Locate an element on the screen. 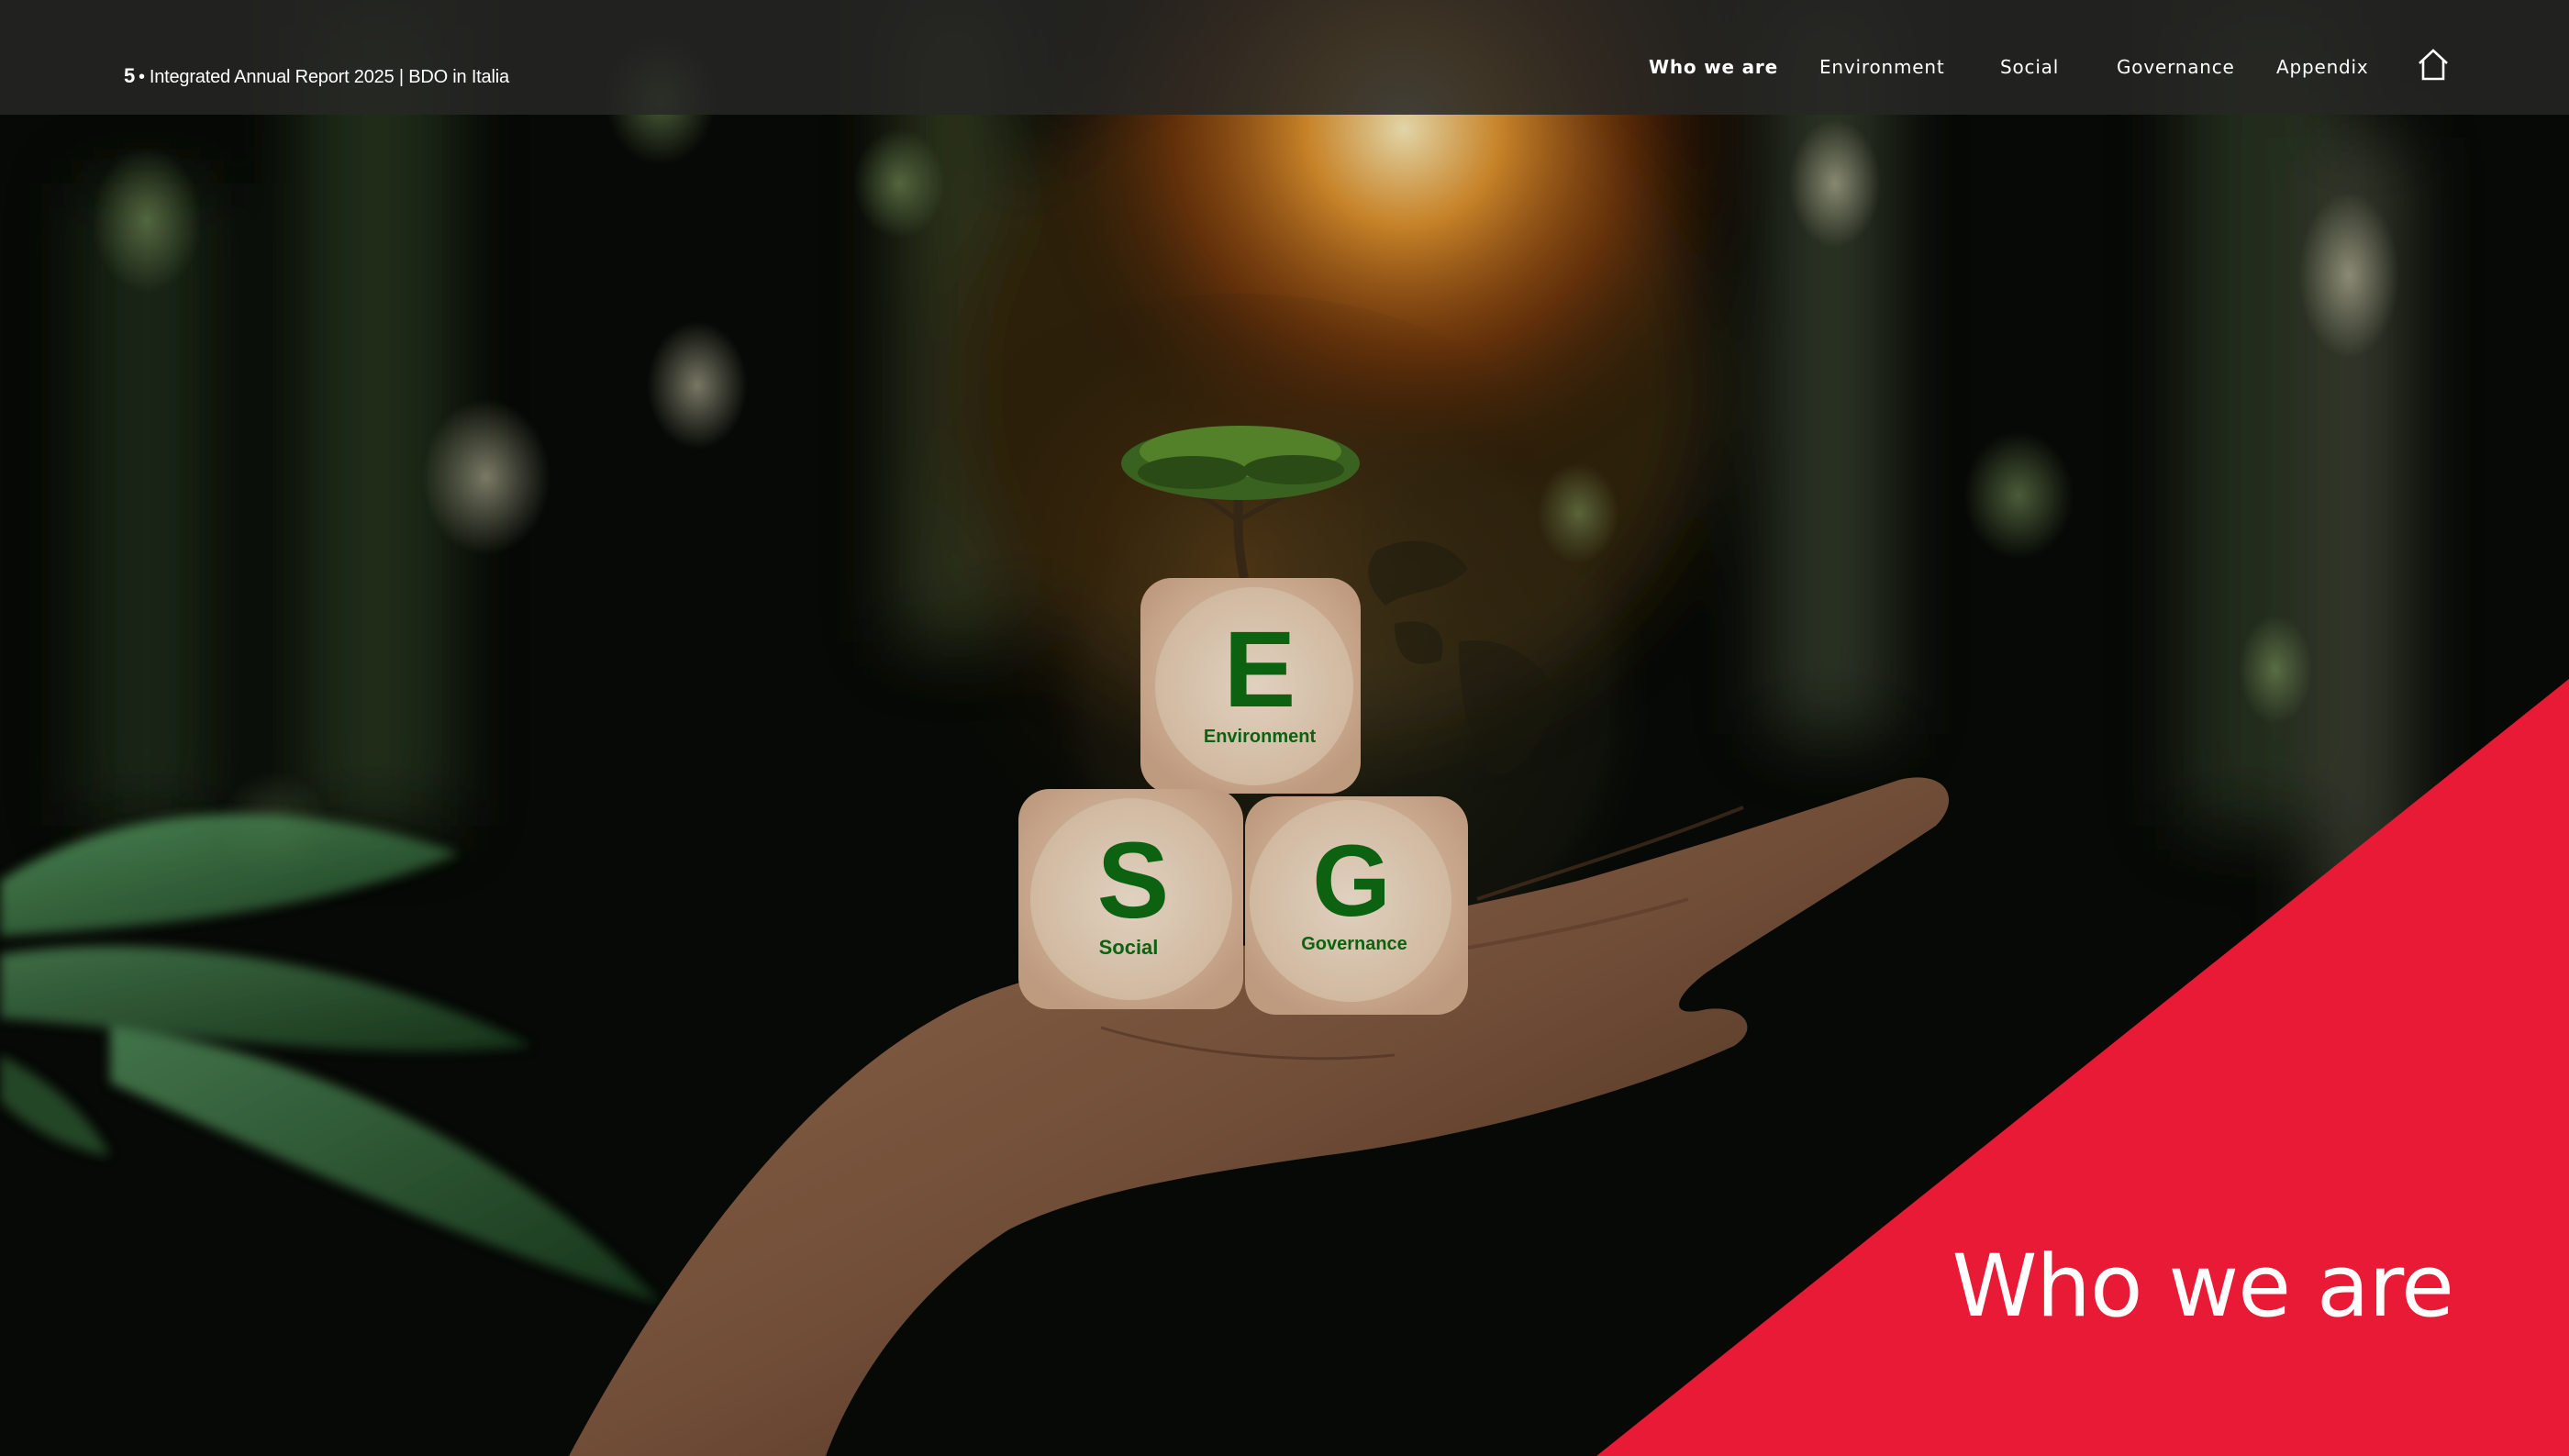 The width and height of the screenshot is (2569, 1456). nav-who-we-are: Who we are is located at coordinates (1714, 67).